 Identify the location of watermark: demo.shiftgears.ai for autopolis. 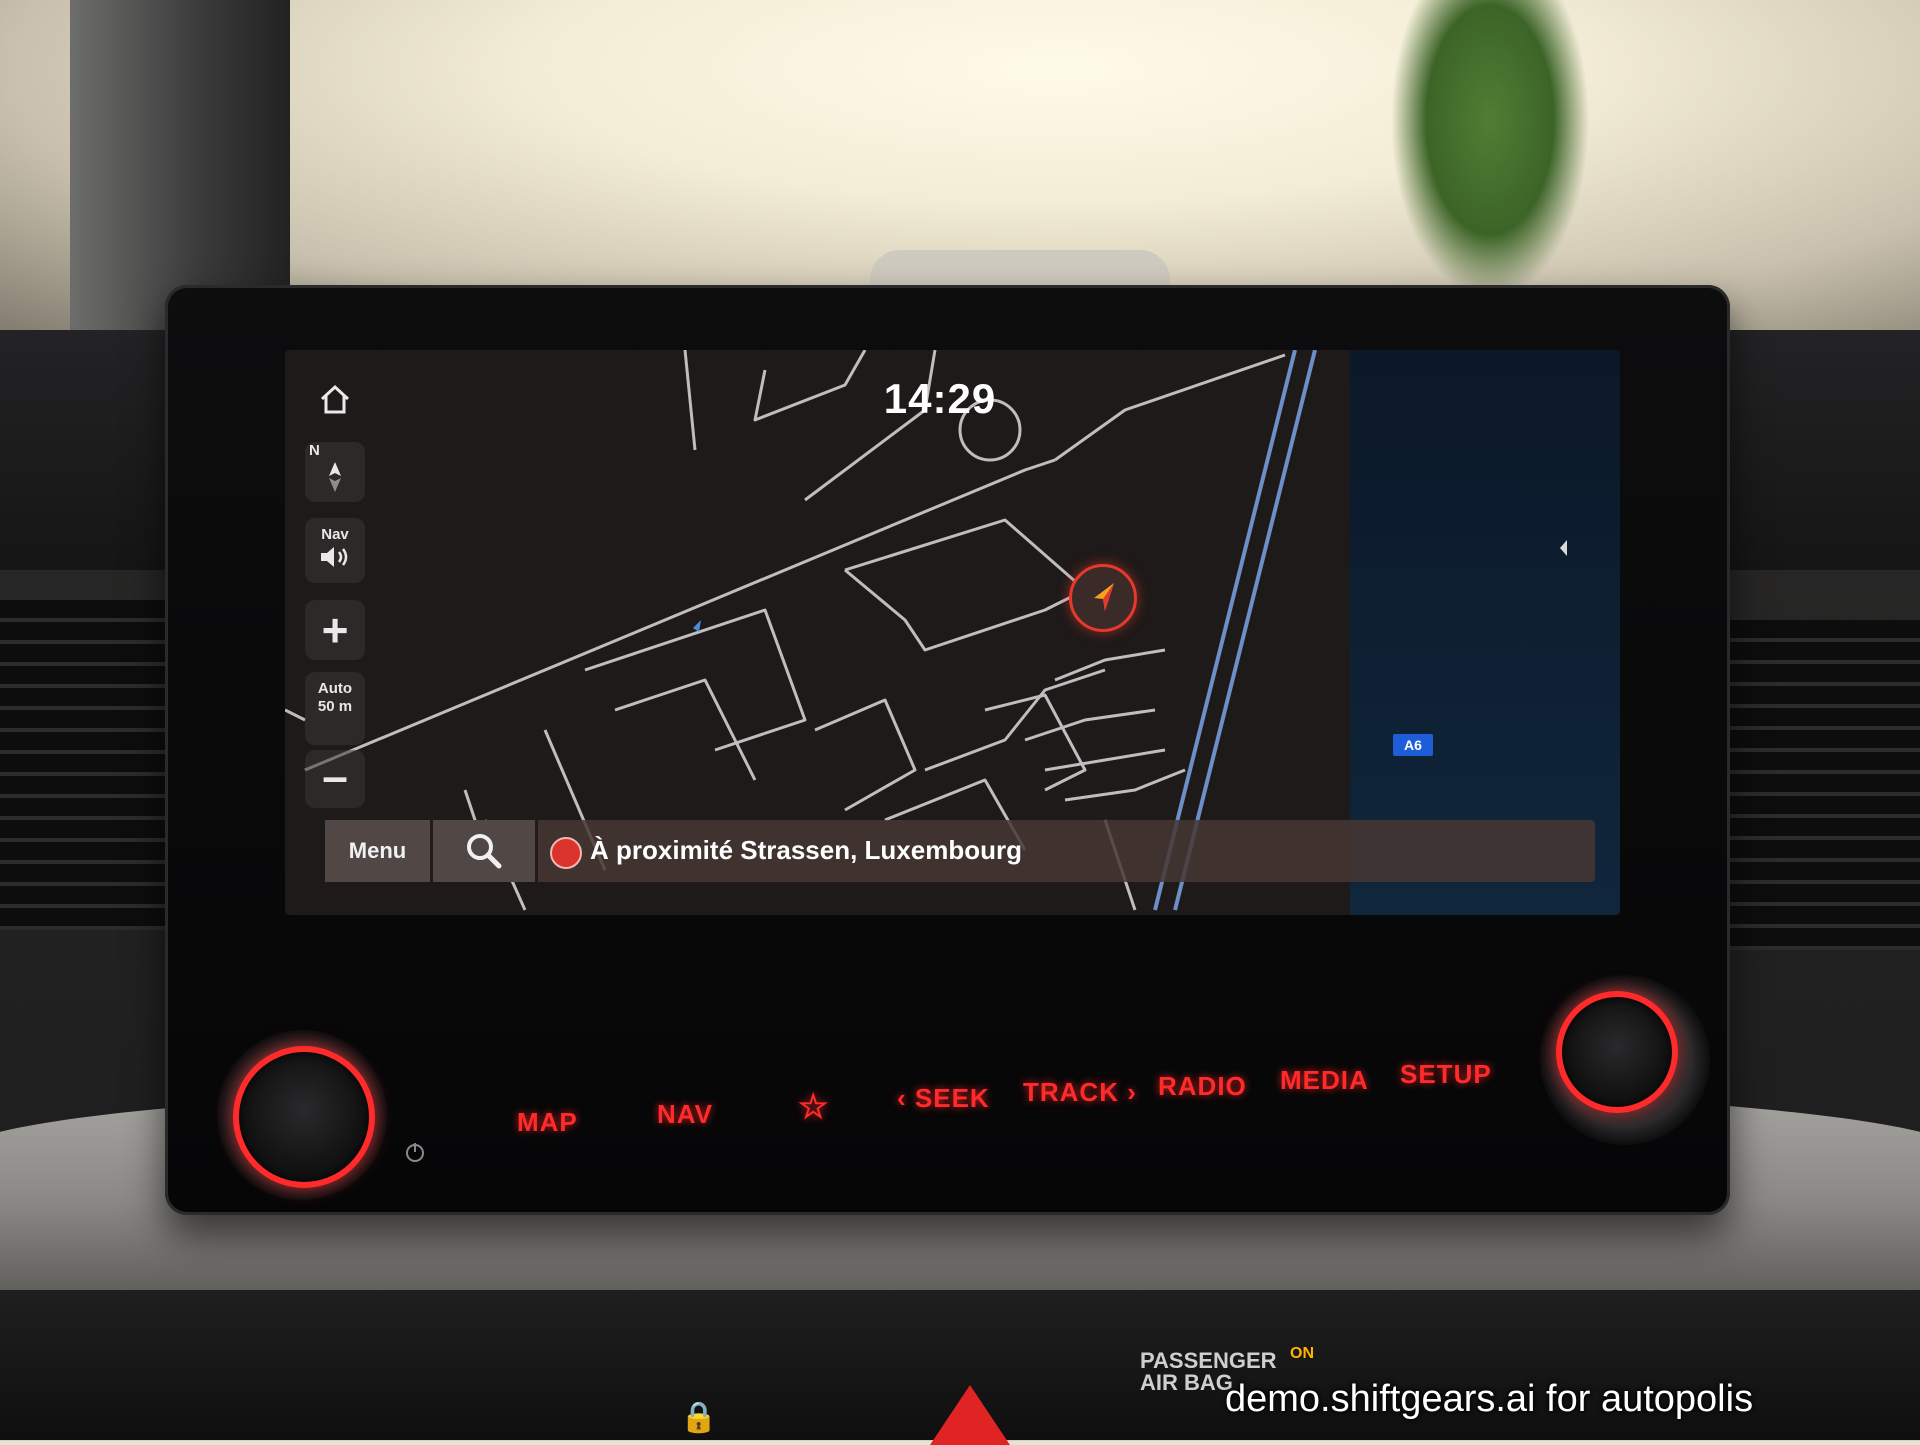
(1489, 1399).